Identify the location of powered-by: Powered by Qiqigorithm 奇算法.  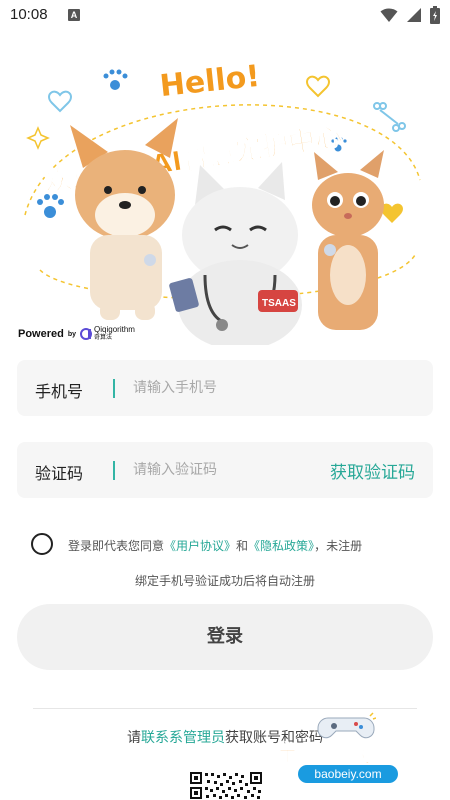
(76, 334).